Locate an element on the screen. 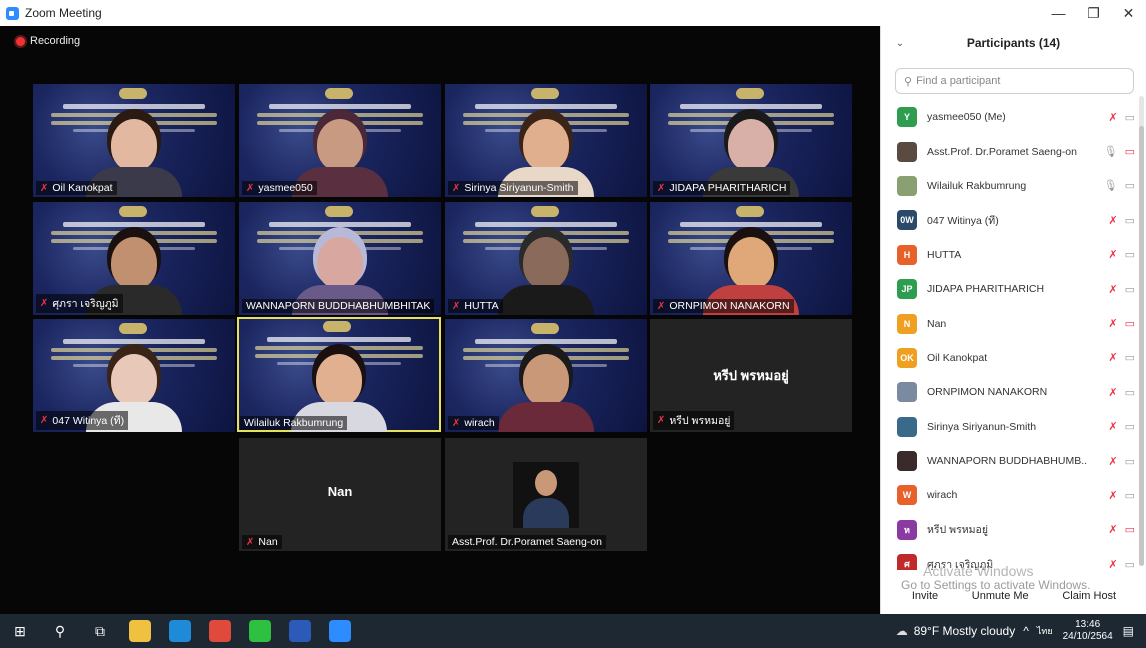 The image size is (1146, 648). participant-nameplate: ✗ Nan is located at coordinates (262, 542).